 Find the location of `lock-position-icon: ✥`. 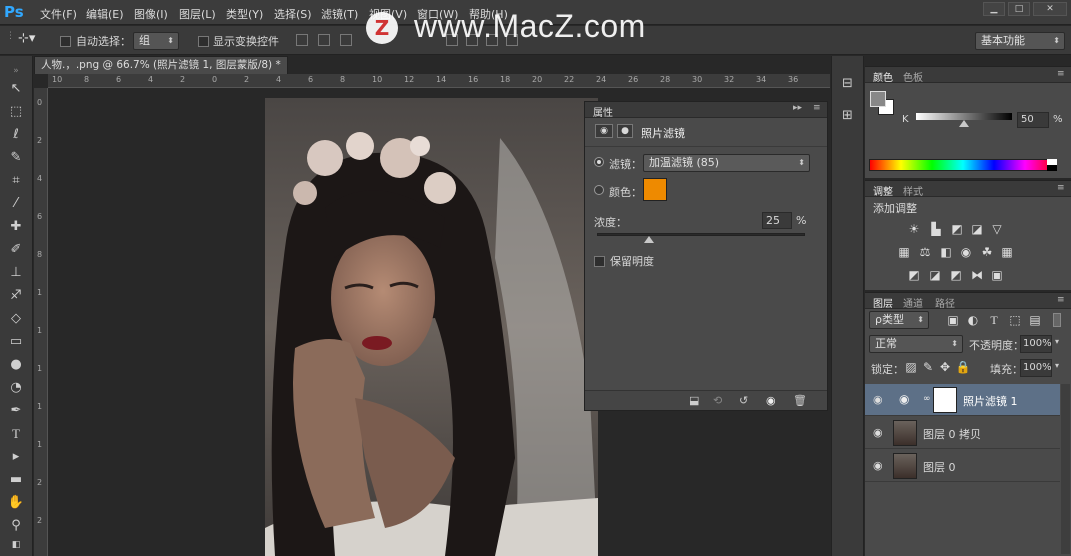

lock-position-icon: ✥ is located at coordinates (945, 367).